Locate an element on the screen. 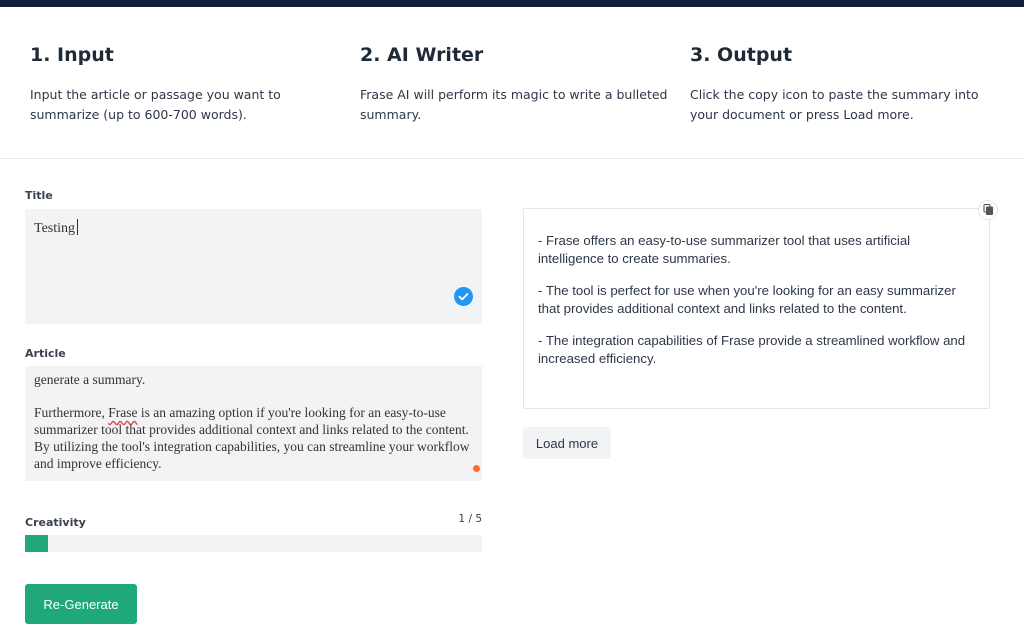 The width and height of the screenshot is (1024, 625). top-bar is located at coordinates (512, 3).